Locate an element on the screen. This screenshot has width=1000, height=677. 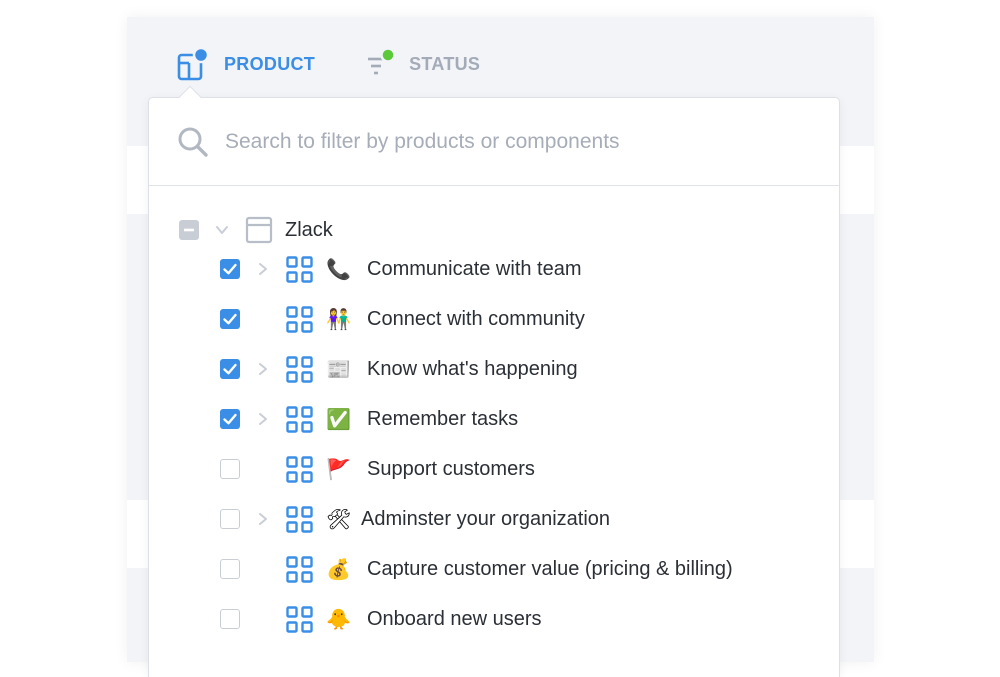
chick-icon: 🐥 is located at coordinates (338, 619).